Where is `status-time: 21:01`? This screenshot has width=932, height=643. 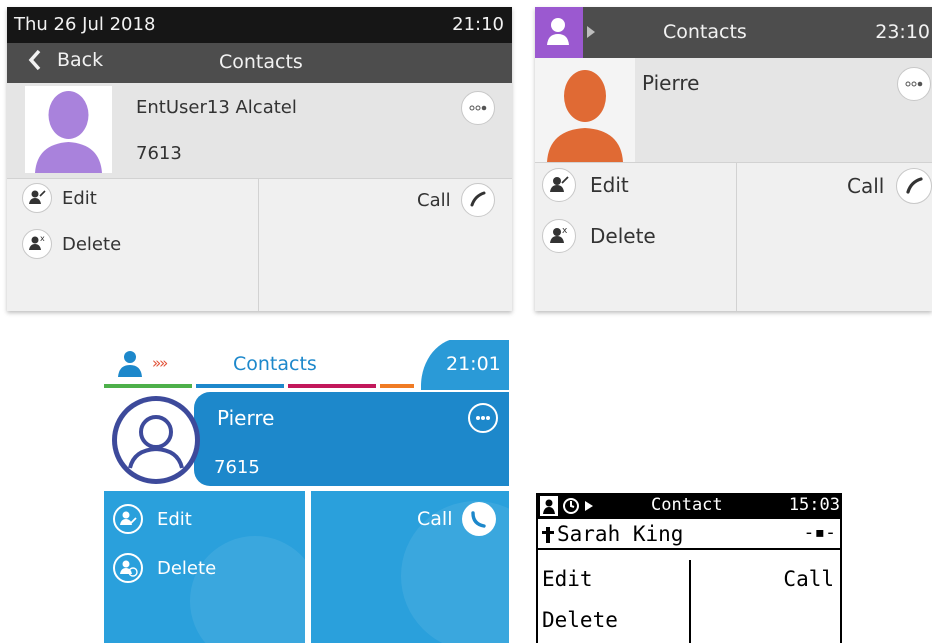 status-time: 21:01 is located at coordinates (473, 364).